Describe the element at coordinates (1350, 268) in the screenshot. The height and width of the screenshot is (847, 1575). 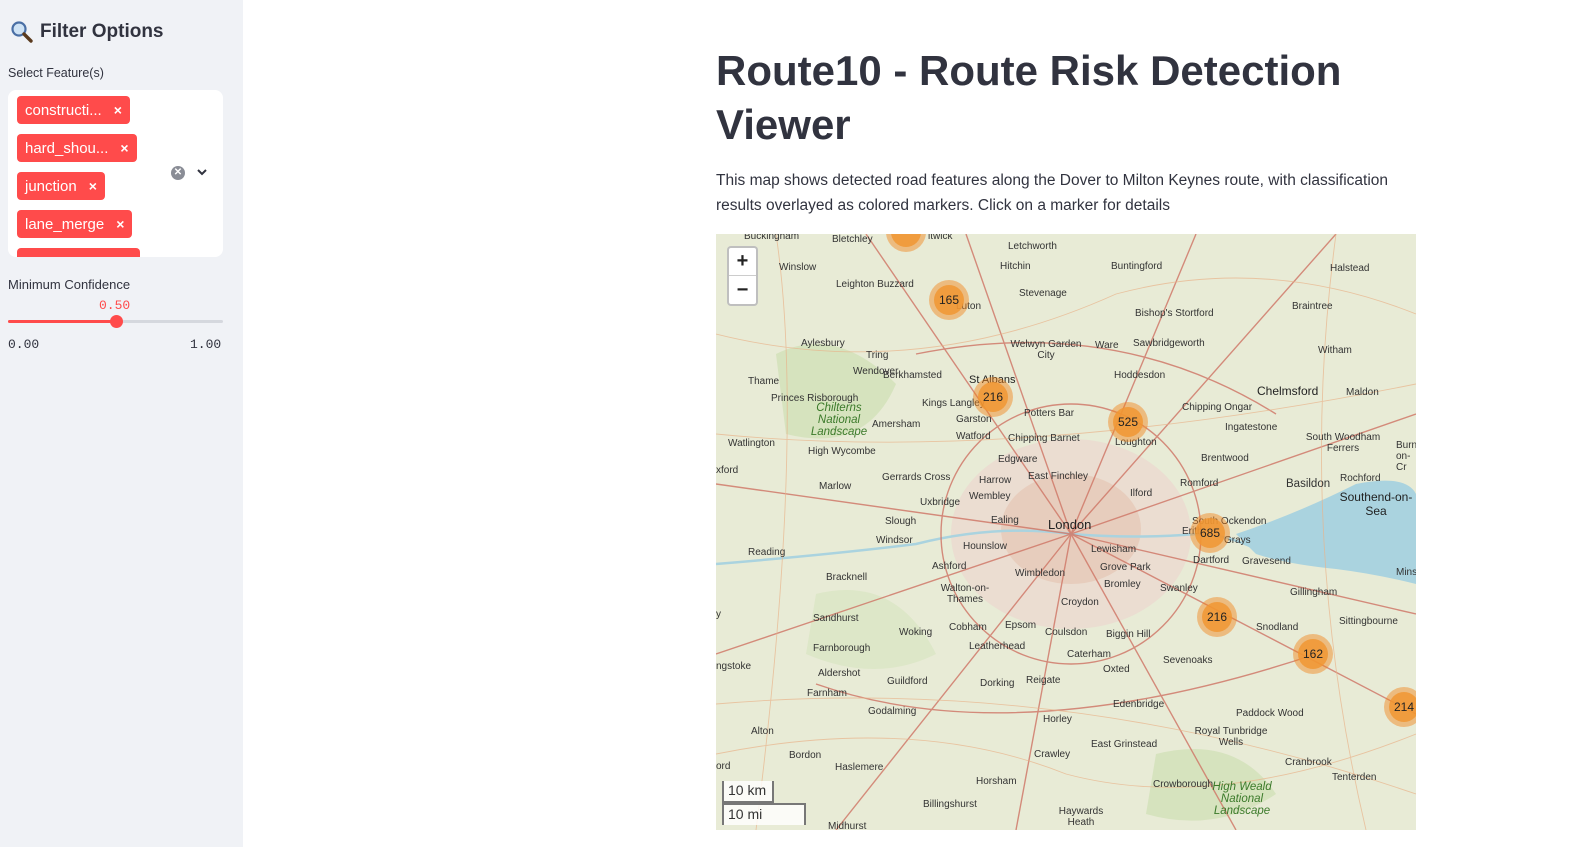
I see `place-label: Halstead` at that location.